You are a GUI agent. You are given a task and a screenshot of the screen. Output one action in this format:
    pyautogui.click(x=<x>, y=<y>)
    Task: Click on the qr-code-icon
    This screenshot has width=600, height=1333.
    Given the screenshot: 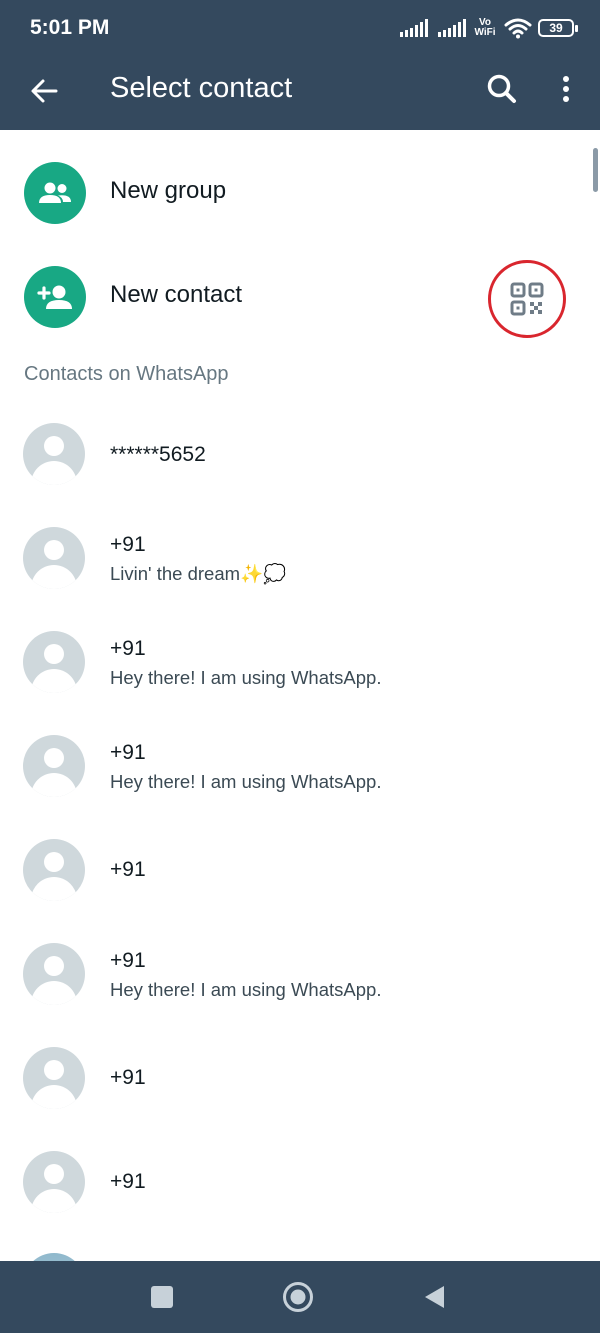 What is the action you would take?
    pyautogui.click(x=527, y=299)
    